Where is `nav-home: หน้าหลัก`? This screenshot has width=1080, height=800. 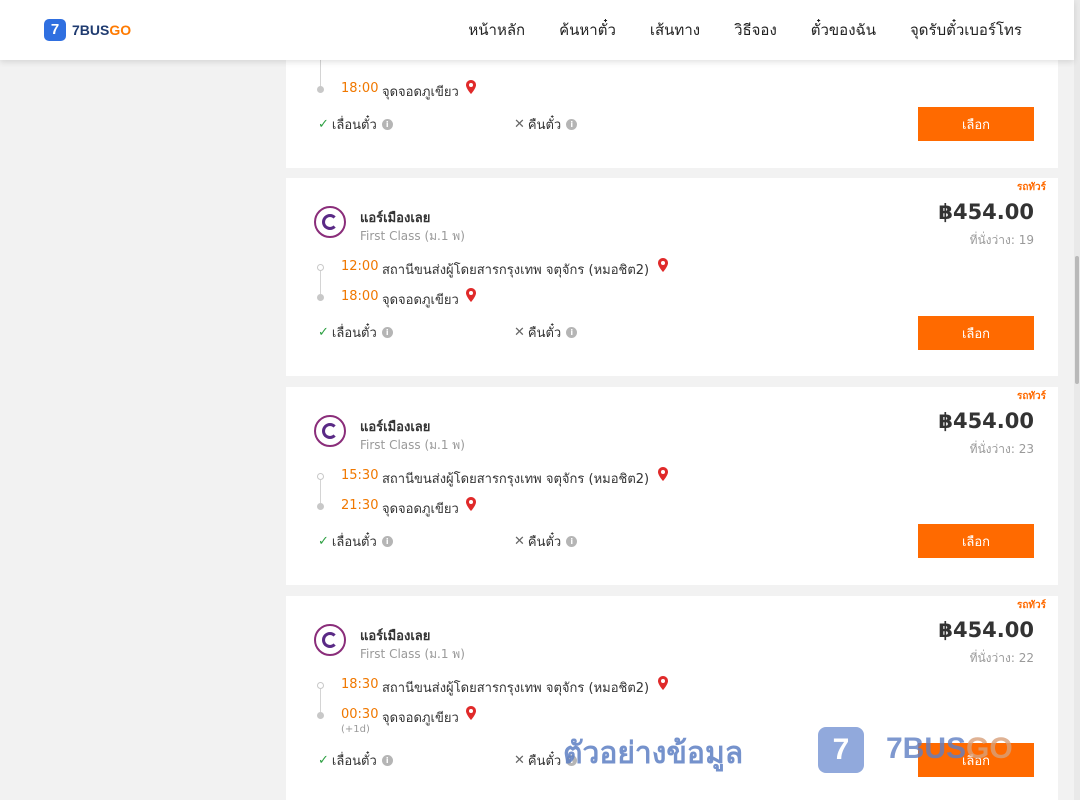 nav-home: หน้าหลัก is located at coordinates (496, 30).